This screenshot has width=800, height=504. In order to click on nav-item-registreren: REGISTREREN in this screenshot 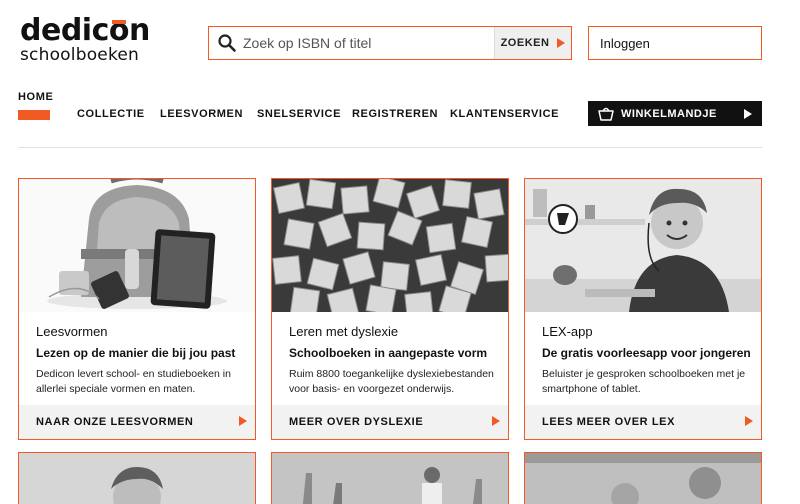, I will do `click(395, 114)`.